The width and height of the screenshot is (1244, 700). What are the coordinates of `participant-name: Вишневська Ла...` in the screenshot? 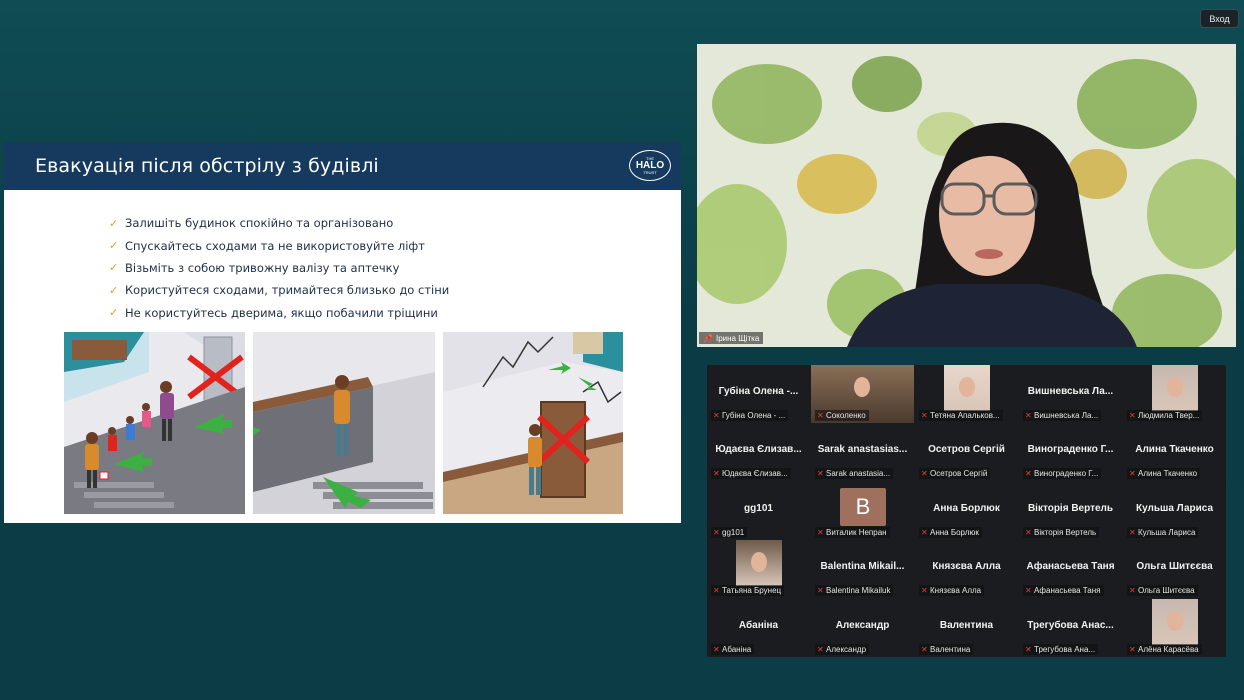 It's located at (1066, 415).